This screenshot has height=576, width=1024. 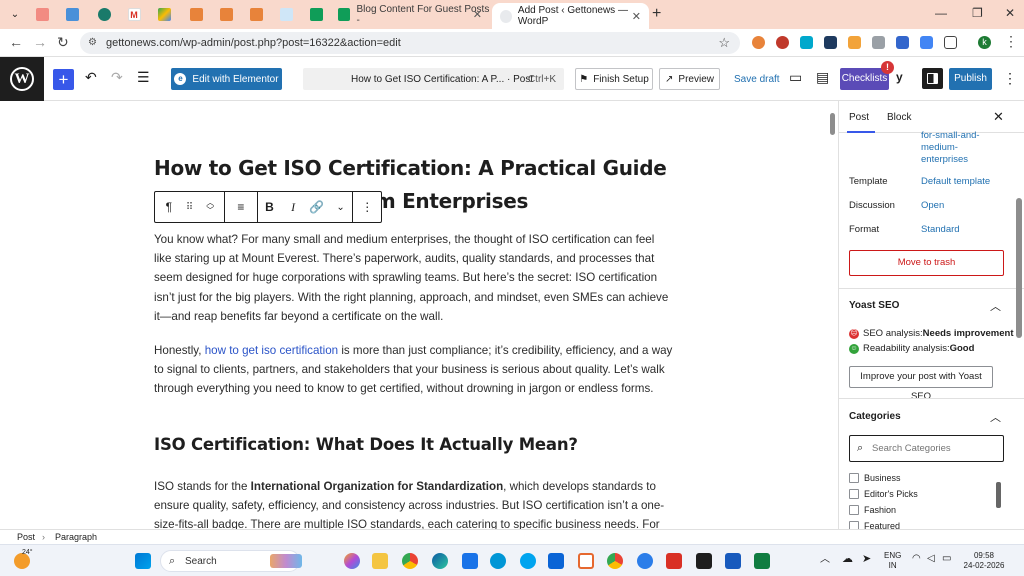 I want to click on extensions-puzzle-icon, so click(x=950, y=42).